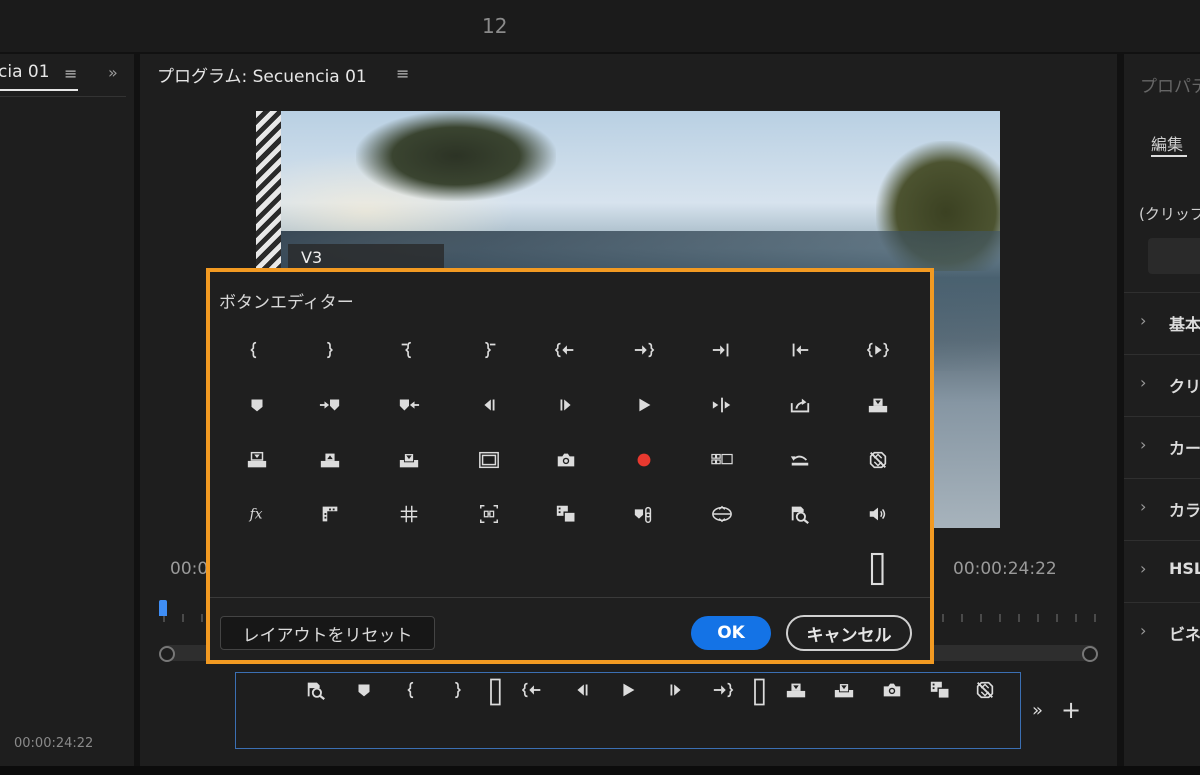 Image resolution: width=1200 pixels, height=775 pixels. I want to click on clear-out-icon, so click(489, 350).